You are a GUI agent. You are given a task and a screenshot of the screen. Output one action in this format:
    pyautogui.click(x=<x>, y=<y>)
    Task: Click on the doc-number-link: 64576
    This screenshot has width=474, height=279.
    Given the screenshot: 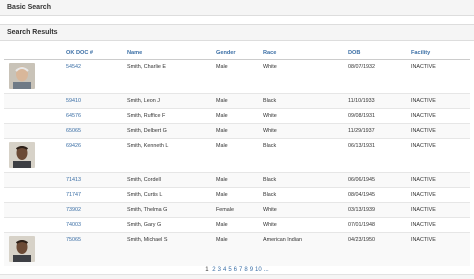 What is the action you would take?
    pyautogui.click(x=73, y=116)
    